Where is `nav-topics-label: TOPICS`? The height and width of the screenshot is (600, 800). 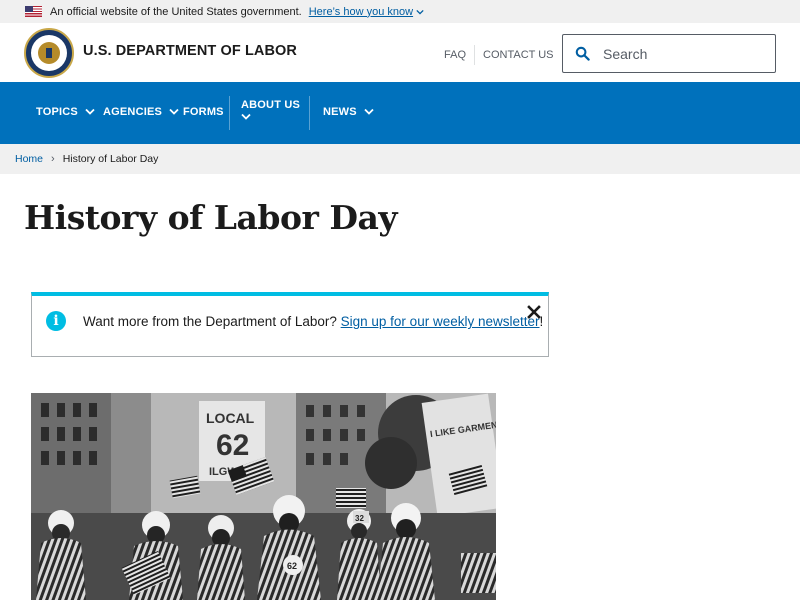
nav-topics-label: TOPICS is located at coordinates (57, 112).